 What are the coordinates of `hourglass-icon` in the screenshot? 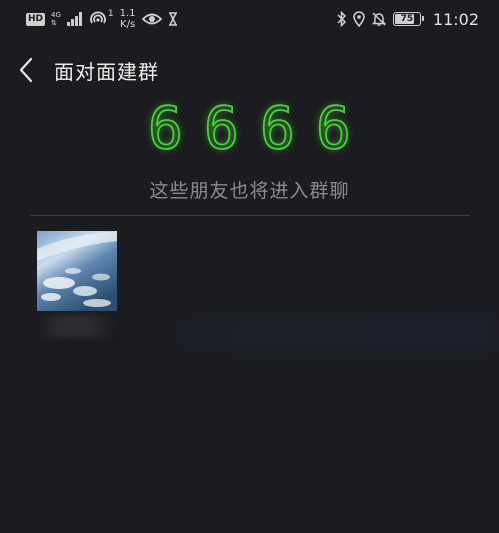 It's located at (173, 19).